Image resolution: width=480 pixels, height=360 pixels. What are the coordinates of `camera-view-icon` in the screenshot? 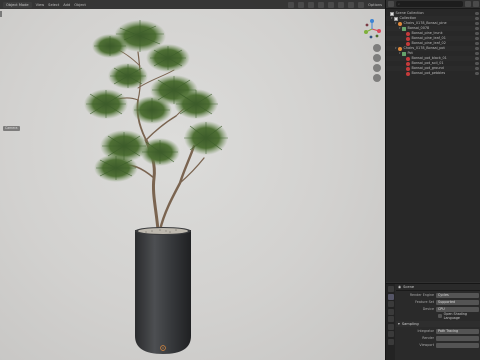 It's located at (377, 68).